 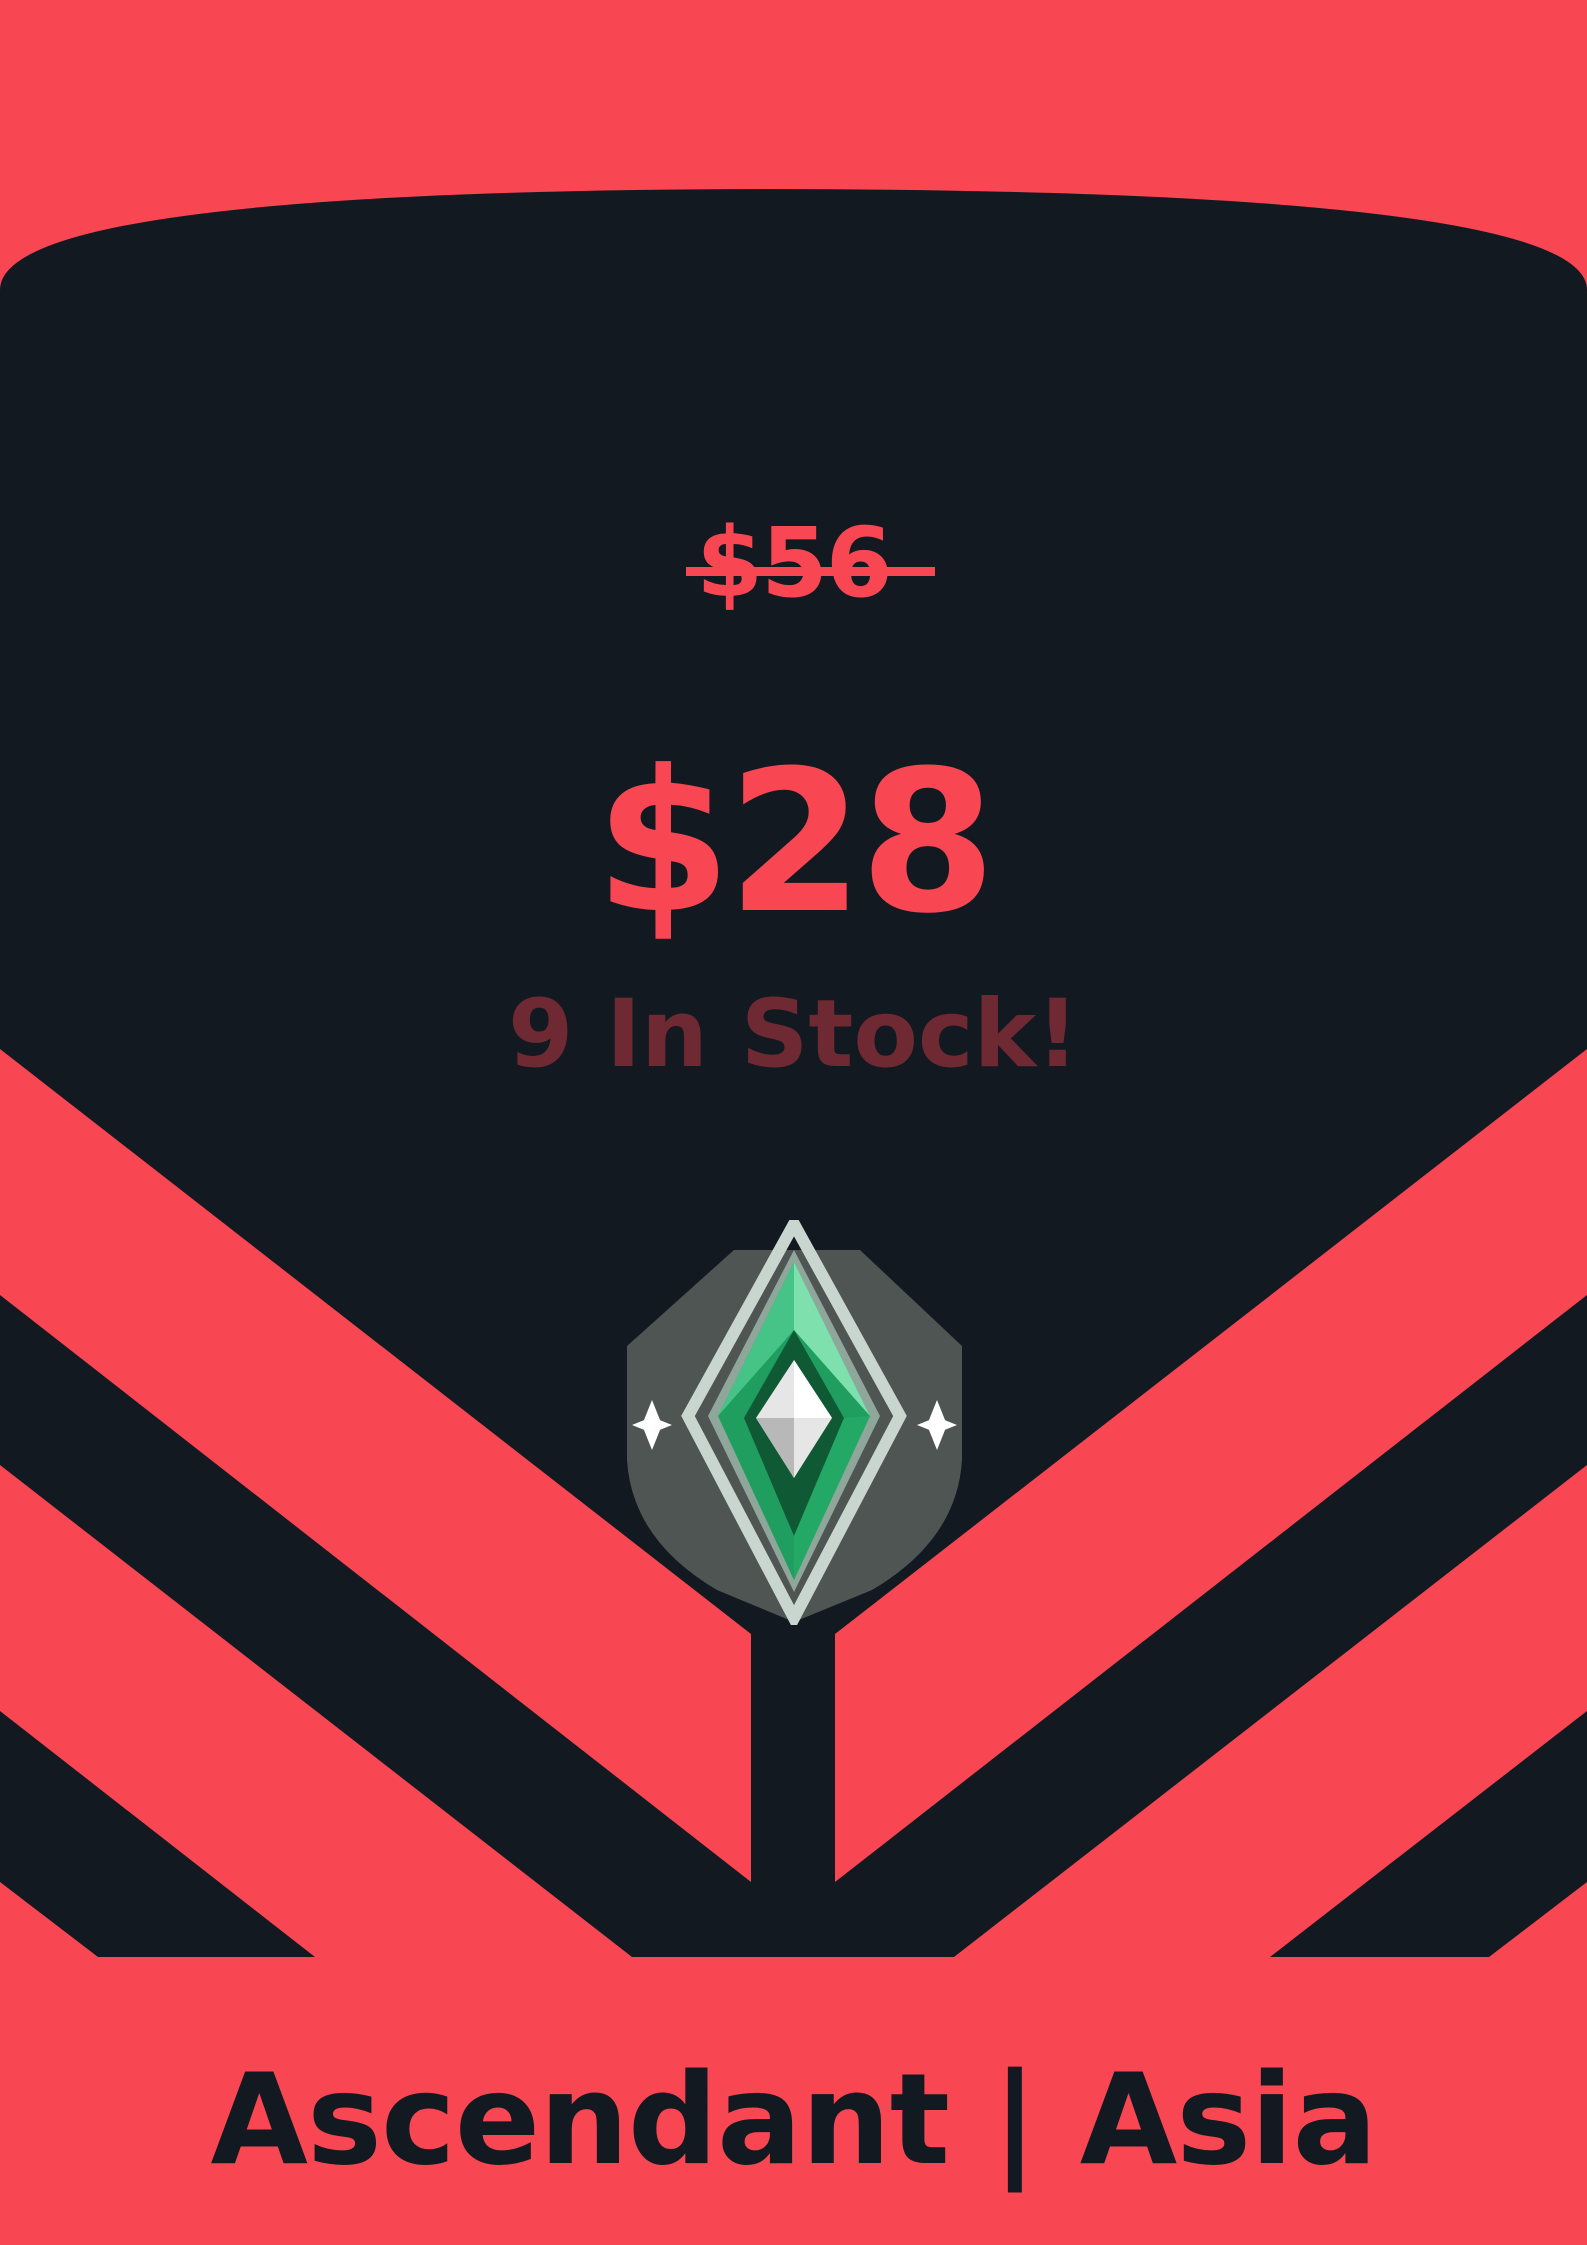 What do you see at coordinates (794, 1422) in the screenshot?
I see `ascendant-rank-emblem-icon` at bounding box center [794, 1422].